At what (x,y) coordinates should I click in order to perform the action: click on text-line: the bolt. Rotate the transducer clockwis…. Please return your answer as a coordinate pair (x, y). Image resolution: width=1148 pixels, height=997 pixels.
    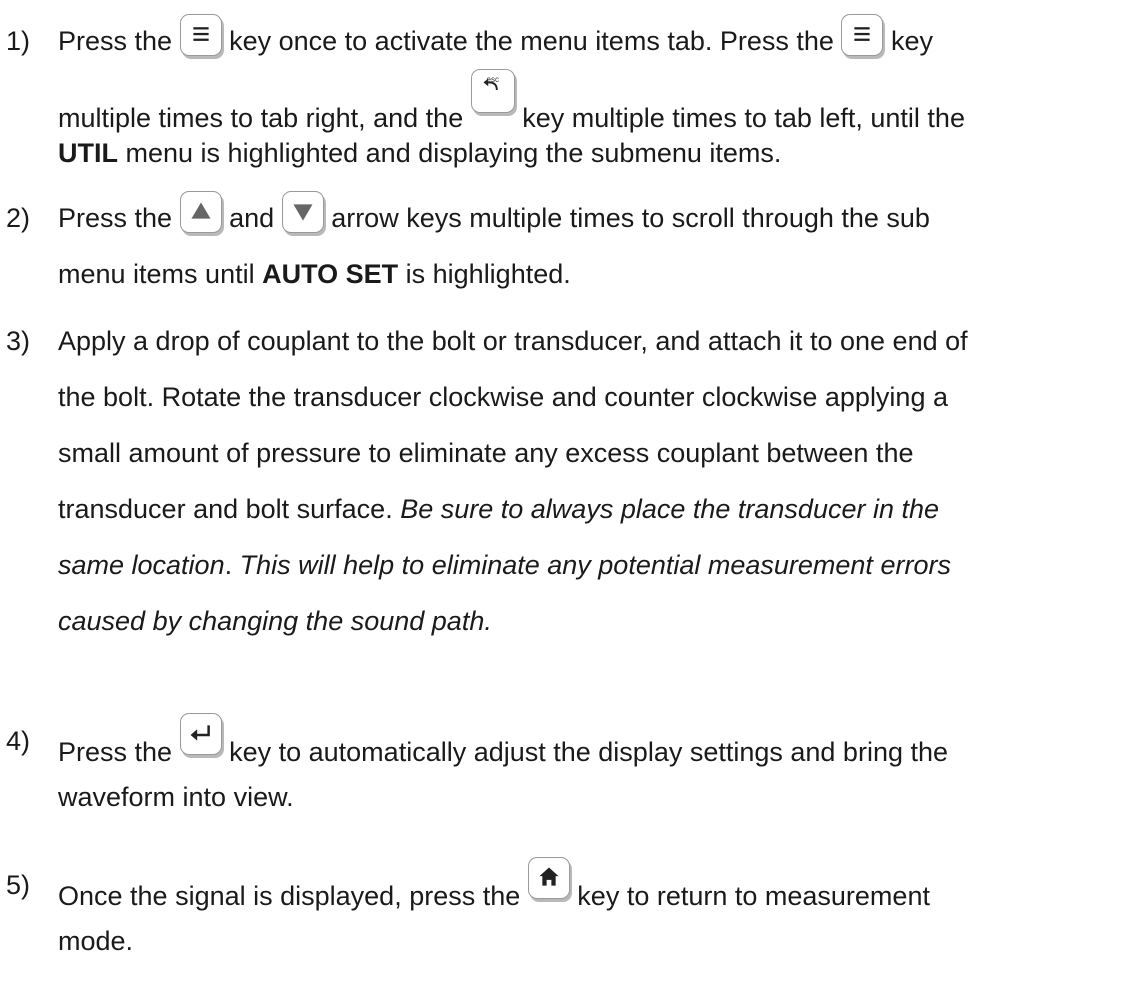
    Looking at the image, I should click on (503, 397).